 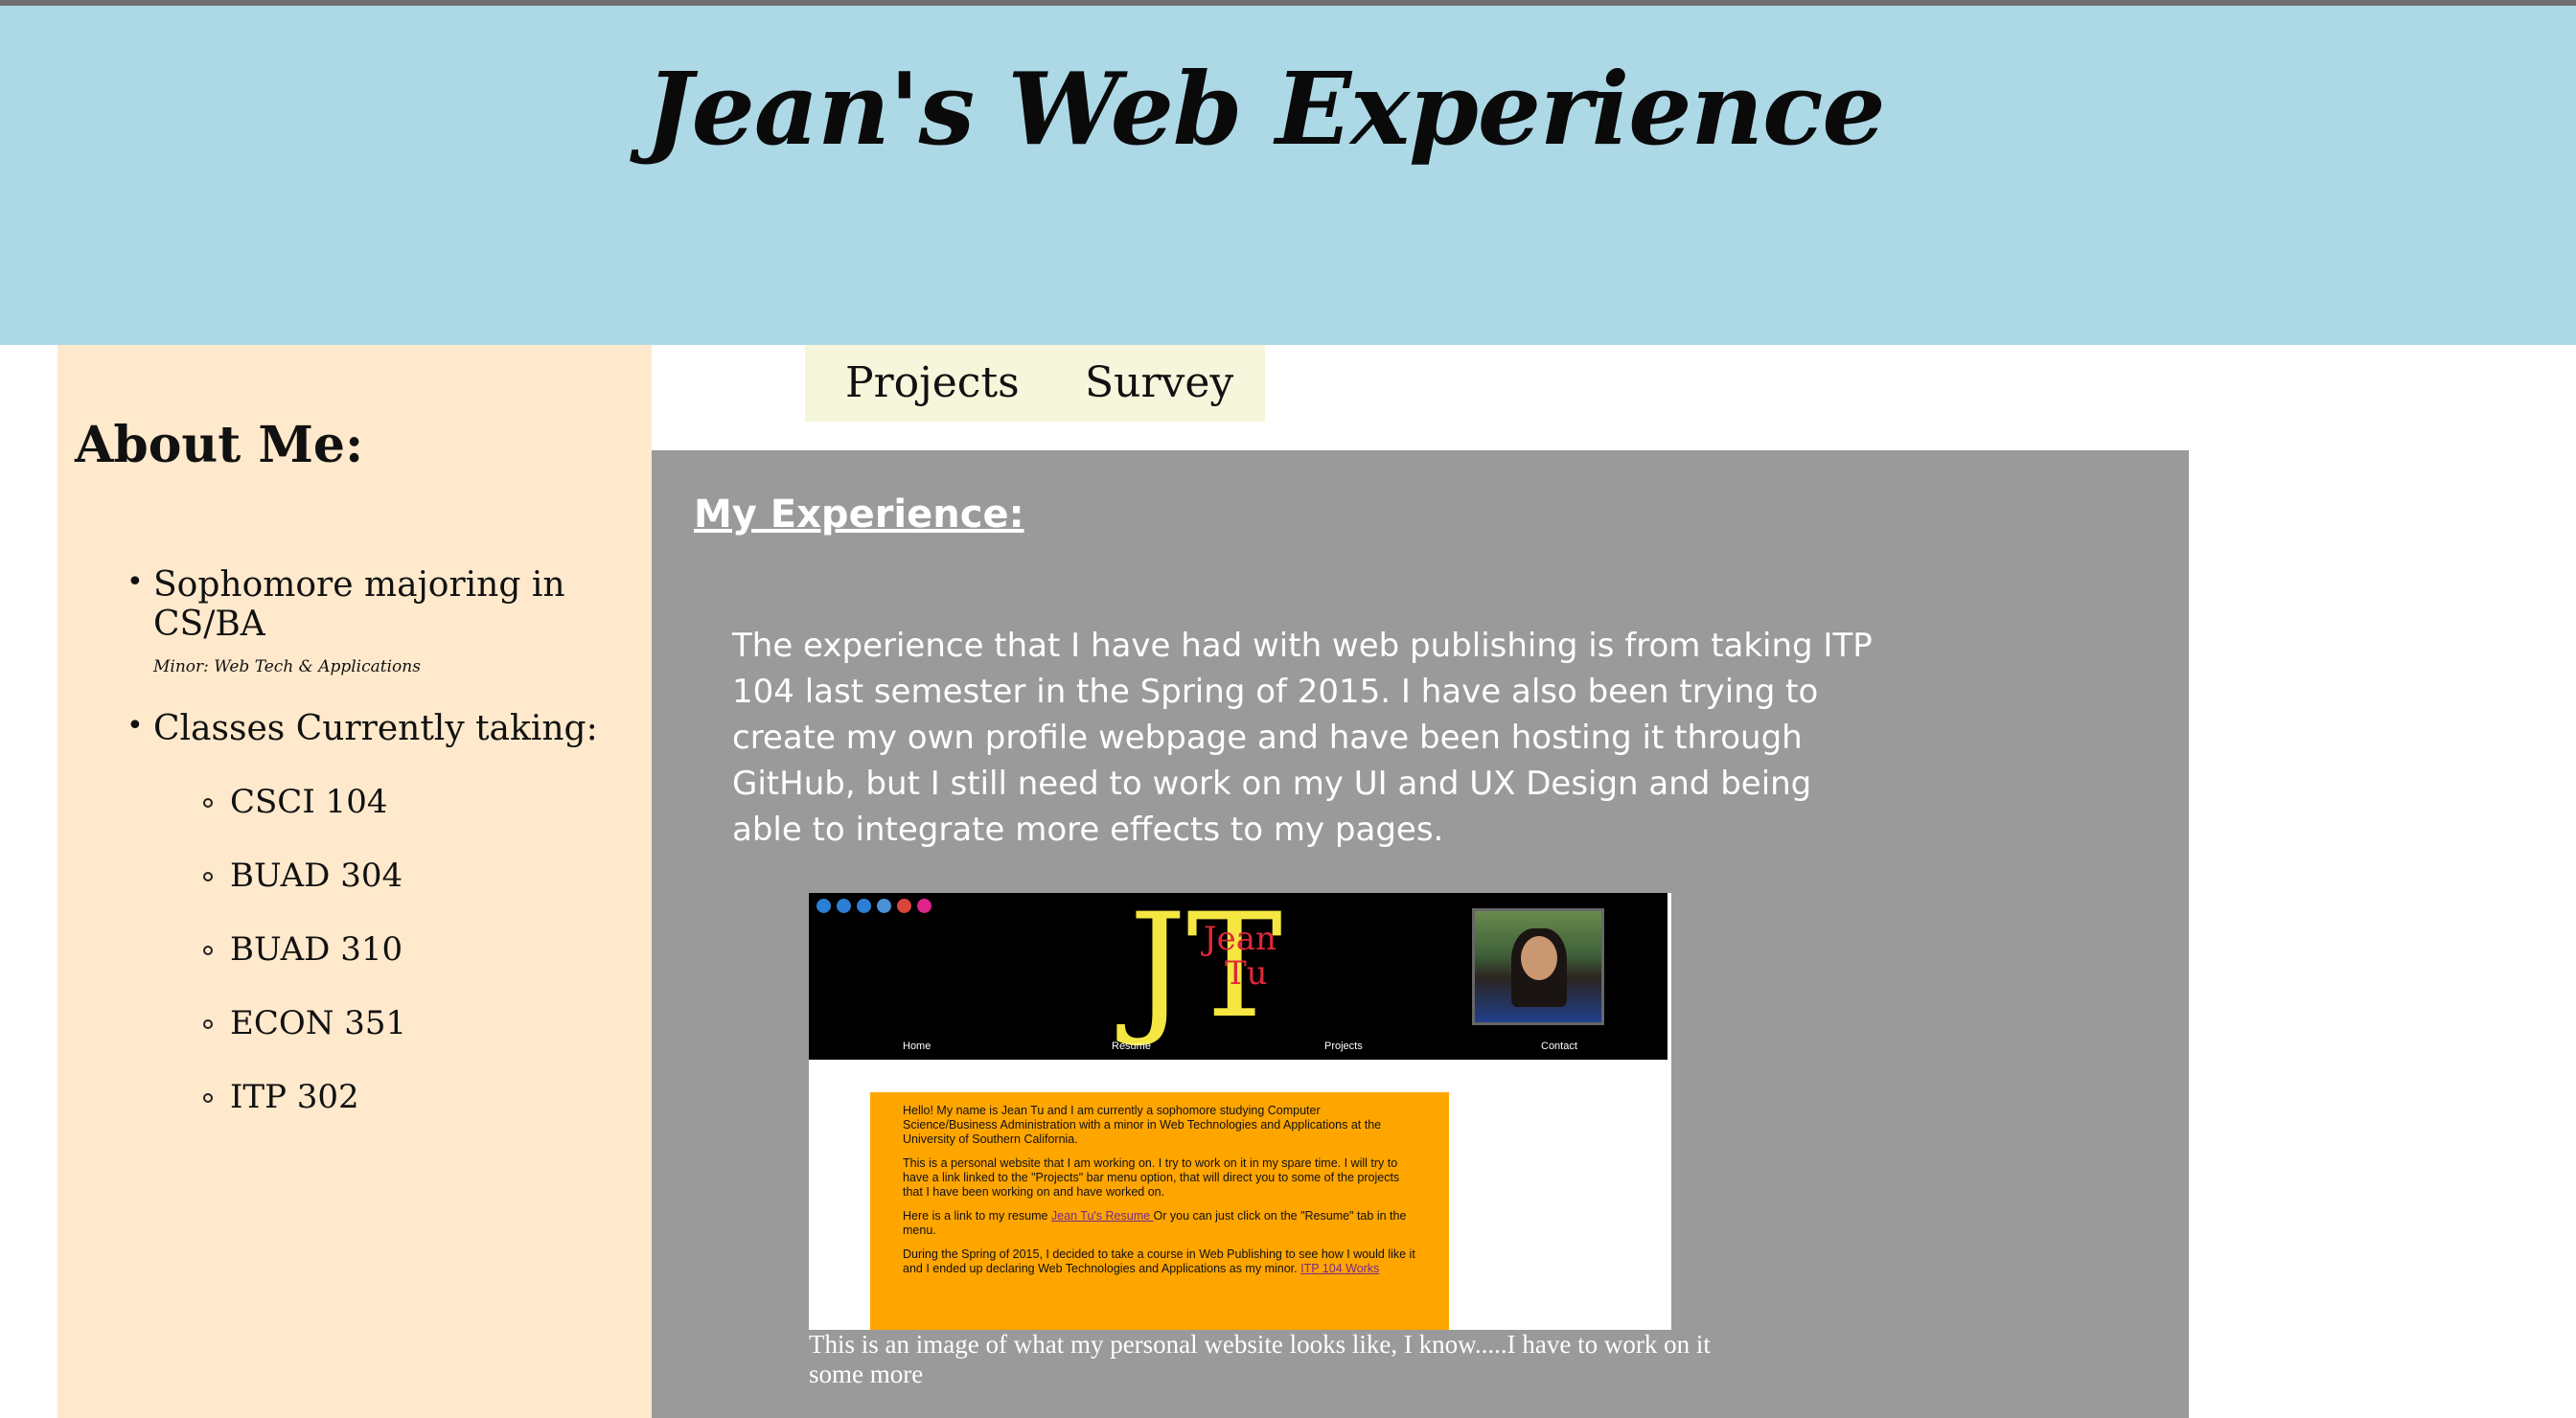 What do you see at coordinates (1340, 1268) in the screenshot?
I see `screenshot-itp-link: ITP 104 Works` at bounding box center [1340, 1268].